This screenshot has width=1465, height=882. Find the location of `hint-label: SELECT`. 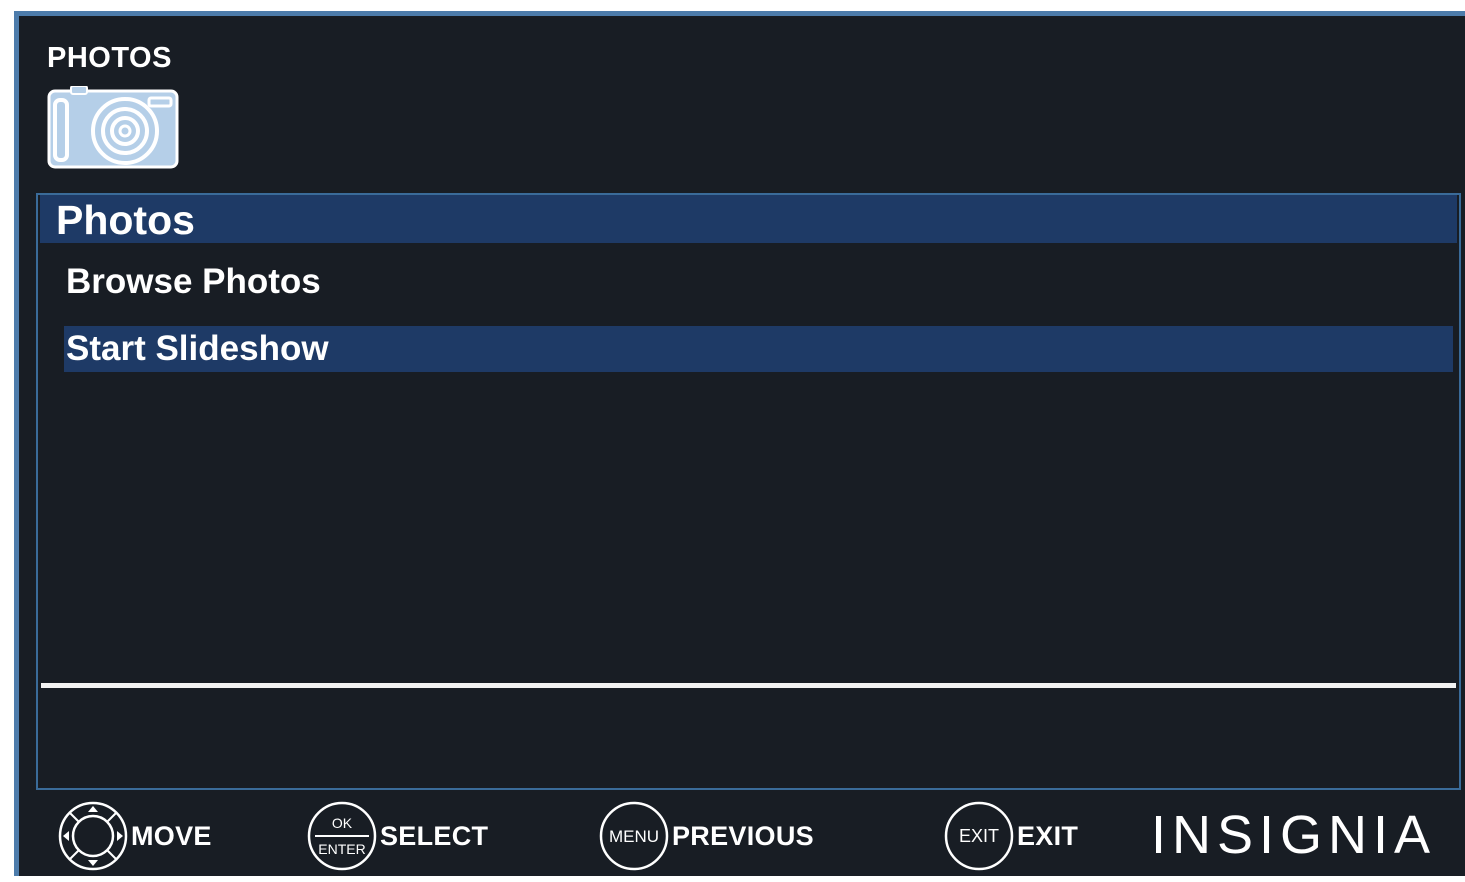

hint-label: SELECT is located at coordinates (434, 835).